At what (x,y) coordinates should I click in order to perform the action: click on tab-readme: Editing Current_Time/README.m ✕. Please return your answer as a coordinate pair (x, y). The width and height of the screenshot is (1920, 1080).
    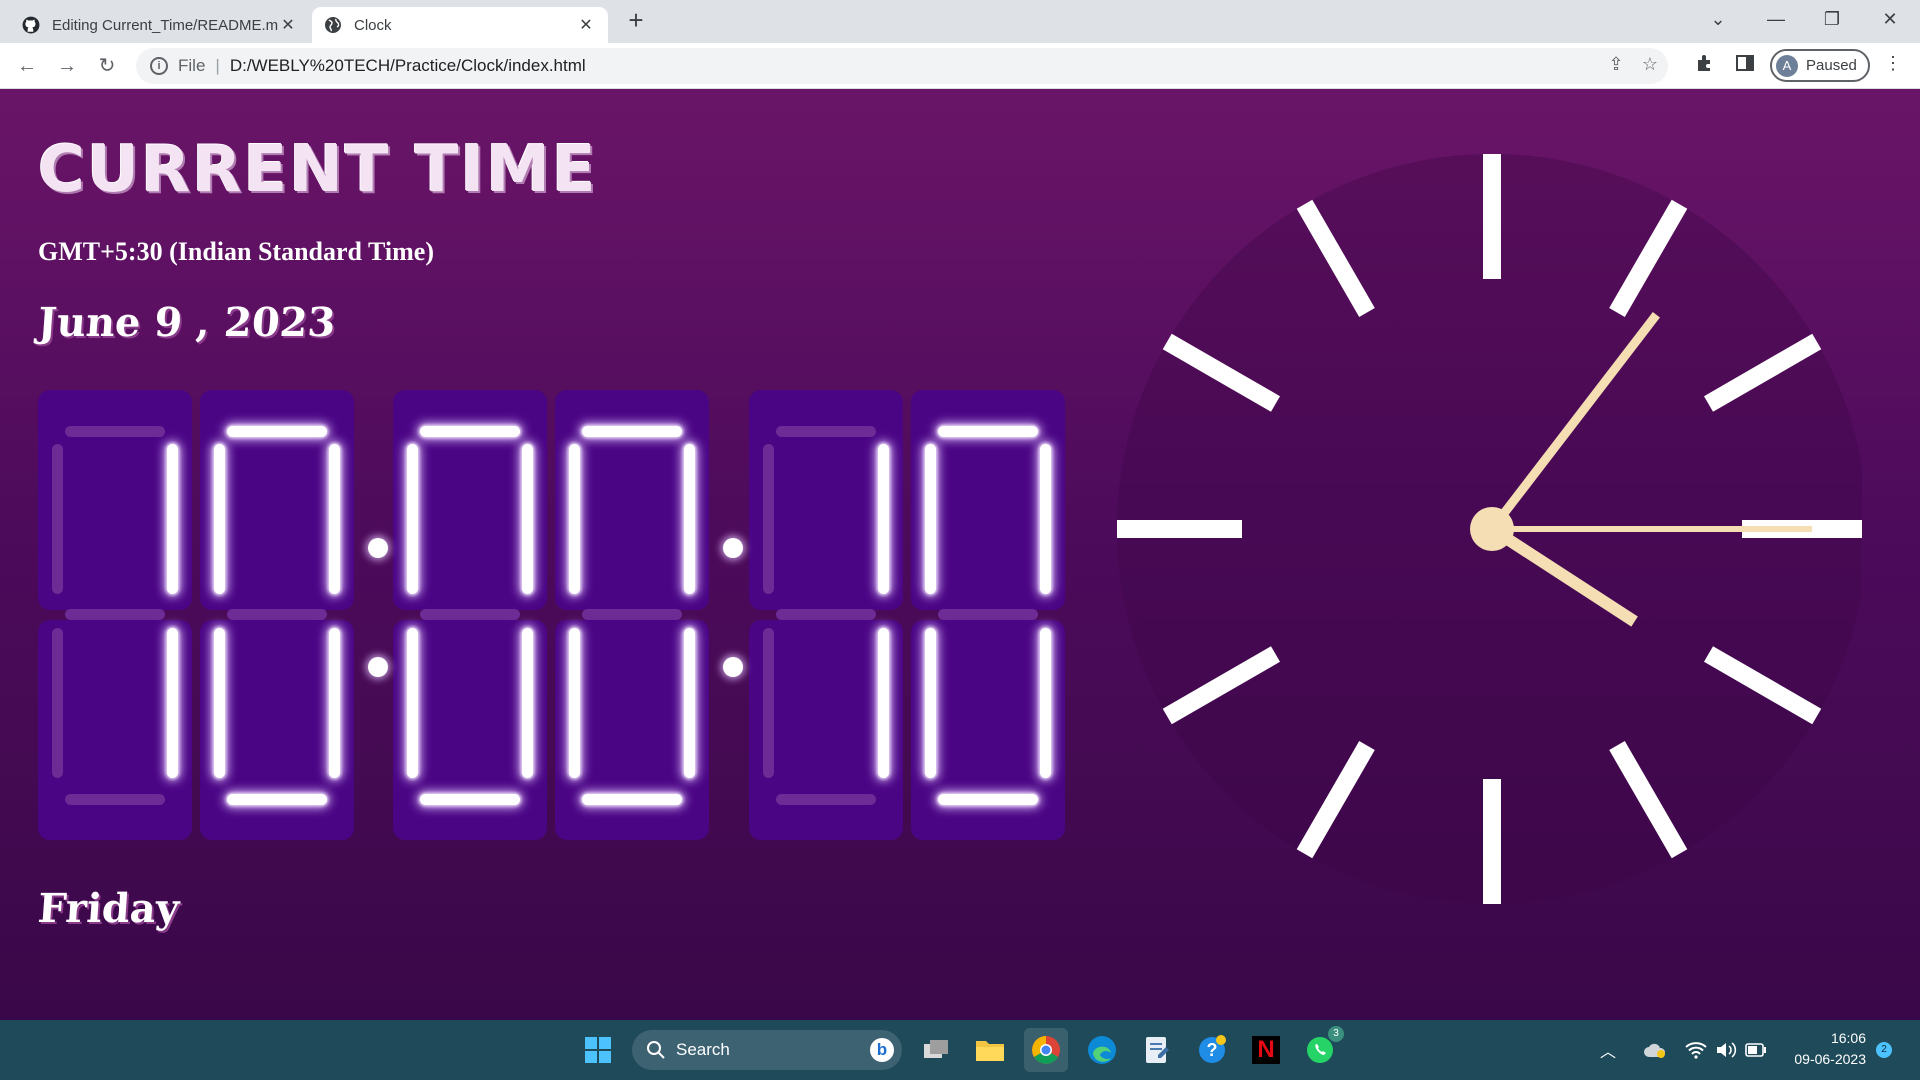
    Looking at the image, I should click on (160, 25).